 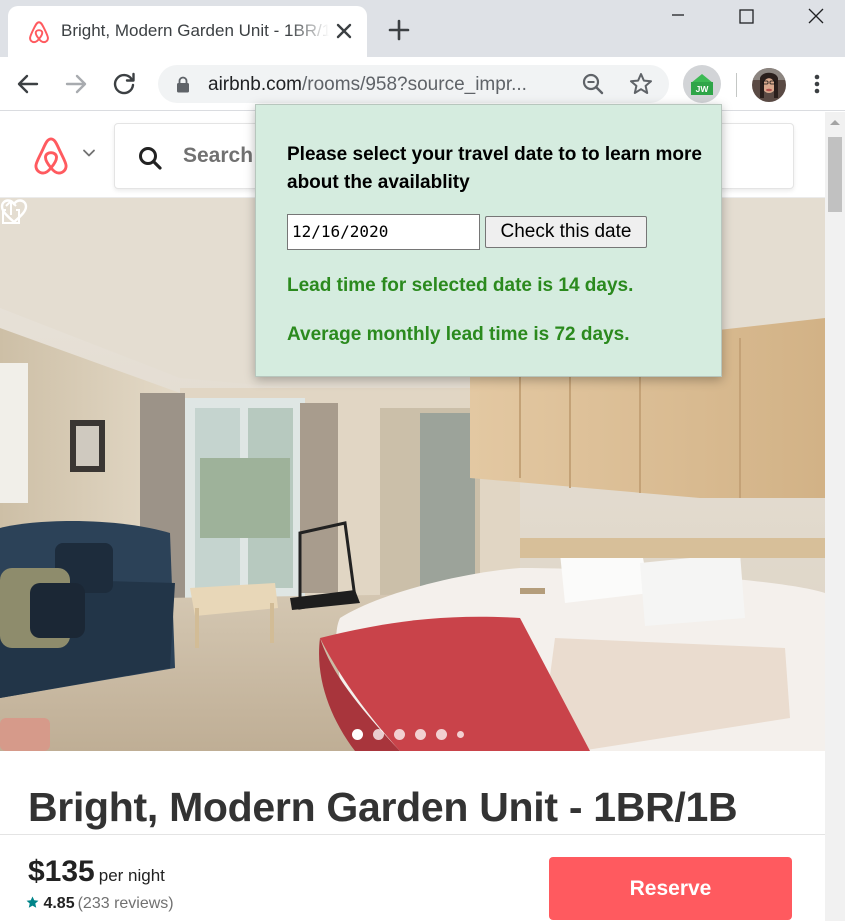 I want to click on kebab-menu-icon, so click(x=817, y=84).